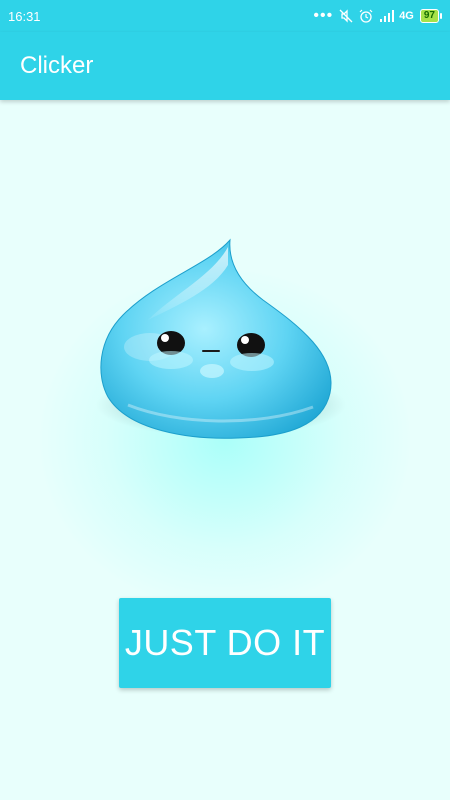 The image size is (450, 800). Describe the element at coordinates (24, 16) in the screenshot. I see `status-time: 16:31` at that location.